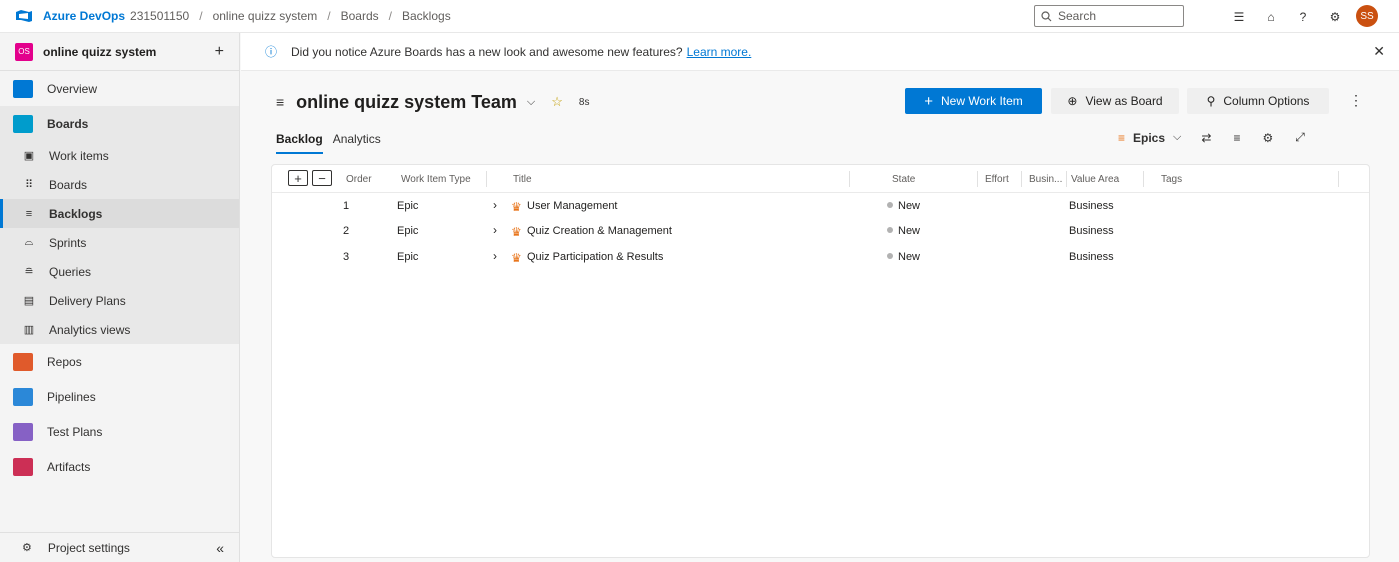 The height and width of the screenshot is (562, 1399). I want to click on brand-link: Azure DevOps, so click(84, 16).